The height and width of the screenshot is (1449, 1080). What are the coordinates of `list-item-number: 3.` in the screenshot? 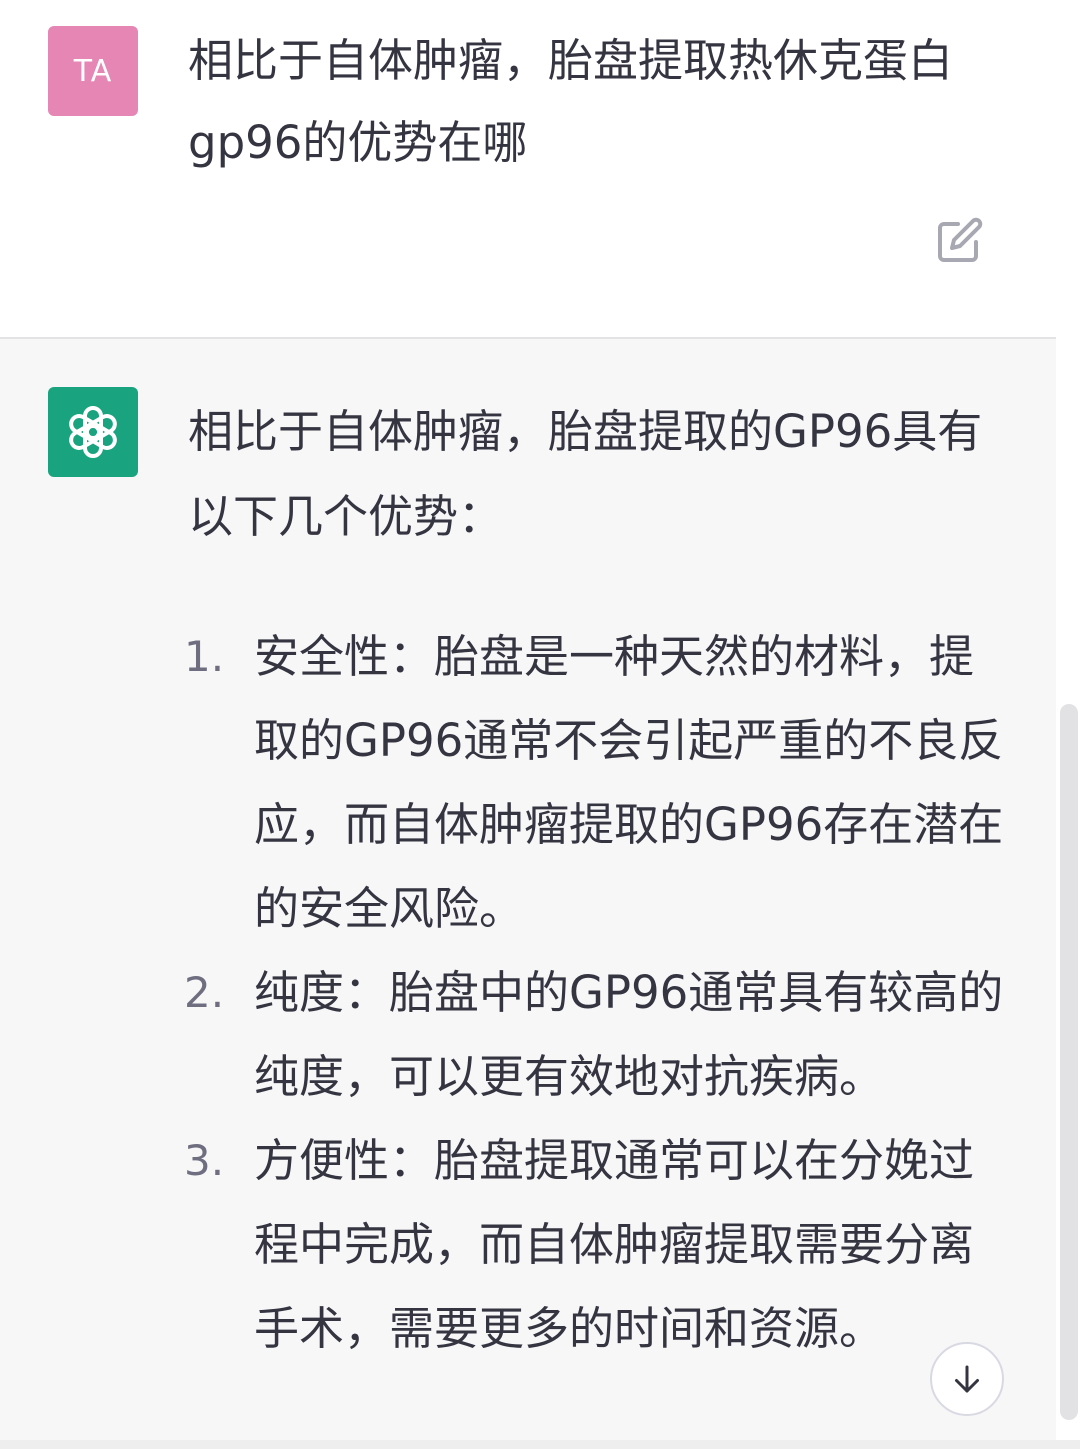 It's located at (204, 1160).